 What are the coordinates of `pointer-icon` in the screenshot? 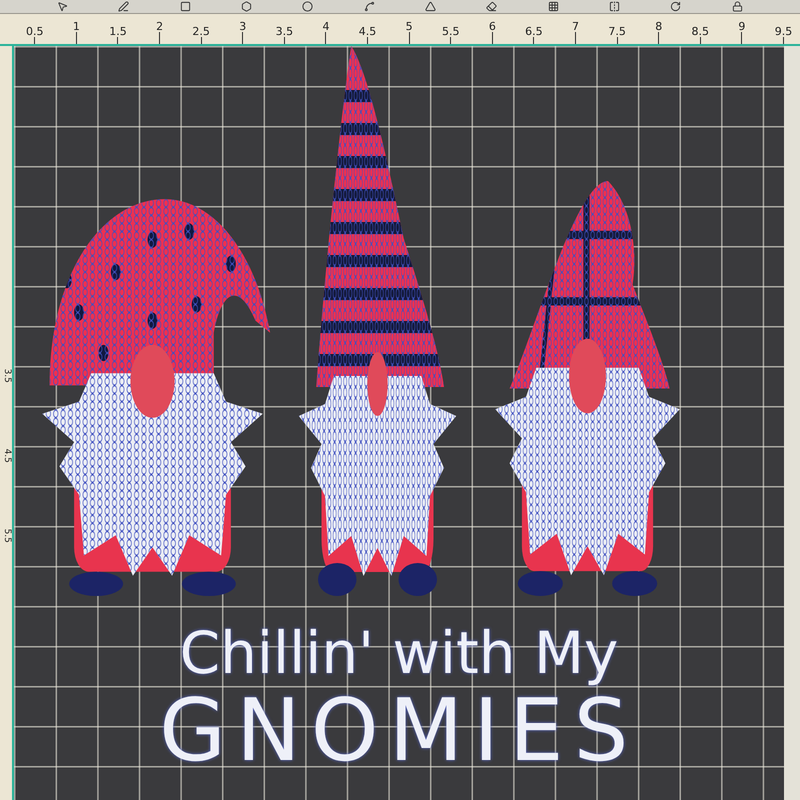 It's located at (62, 6).